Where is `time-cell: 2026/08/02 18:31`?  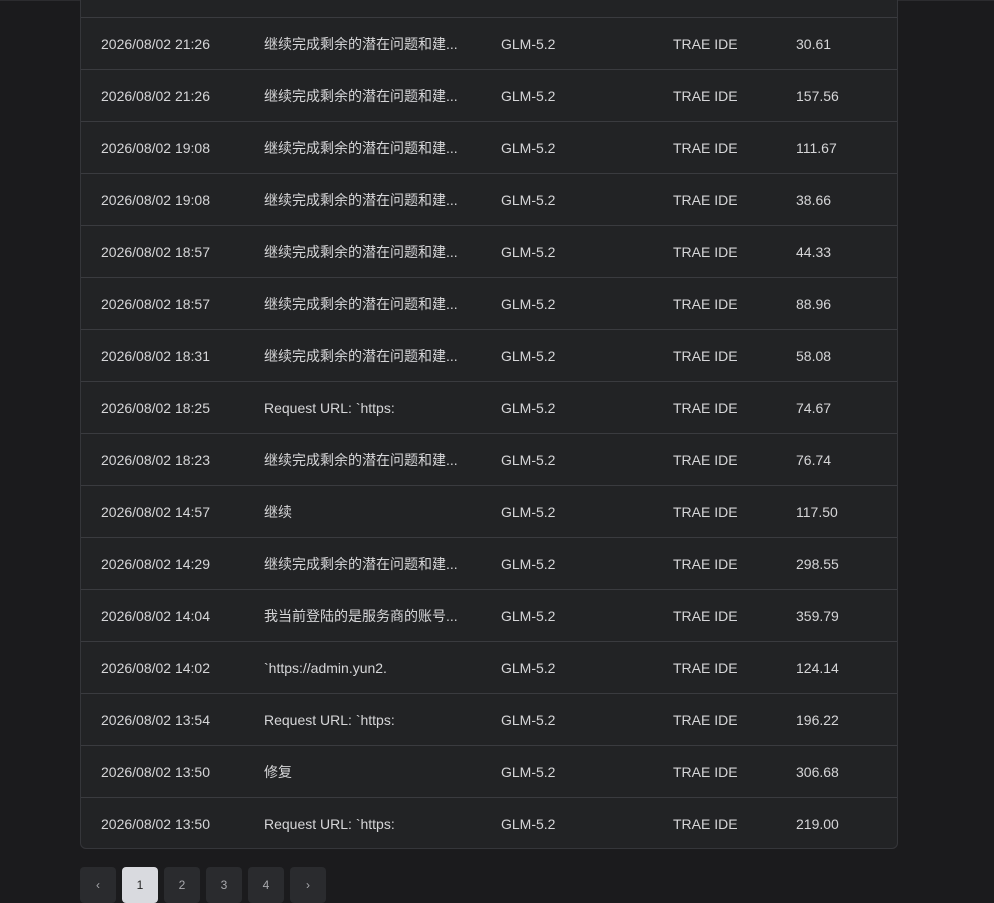 time-cell: 2026/08/02 18:31 is located at coordinates (155, 355).